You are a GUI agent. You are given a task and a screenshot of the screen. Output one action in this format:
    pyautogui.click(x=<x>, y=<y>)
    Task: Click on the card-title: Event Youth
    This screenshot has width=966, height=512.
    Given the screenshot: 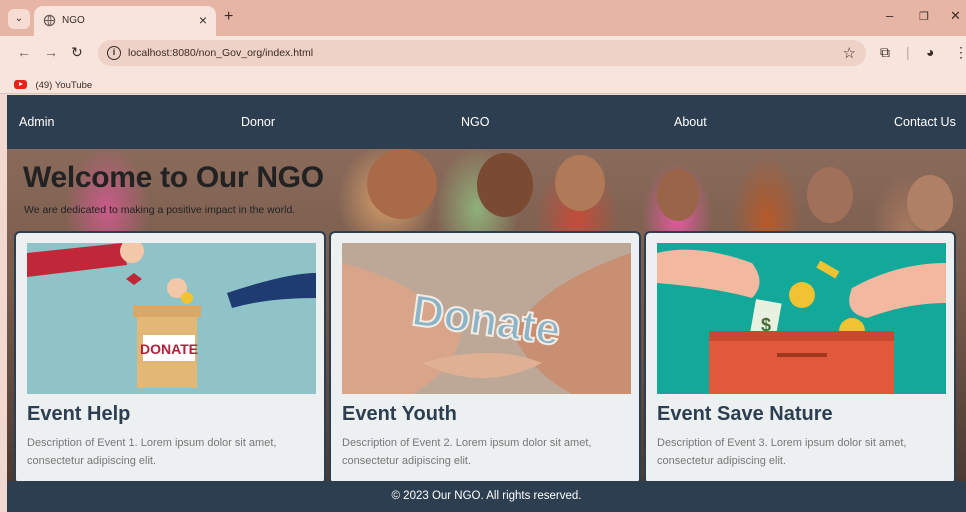 What is the action you would take?
    pyautogui.click(x=399, y=414)
    